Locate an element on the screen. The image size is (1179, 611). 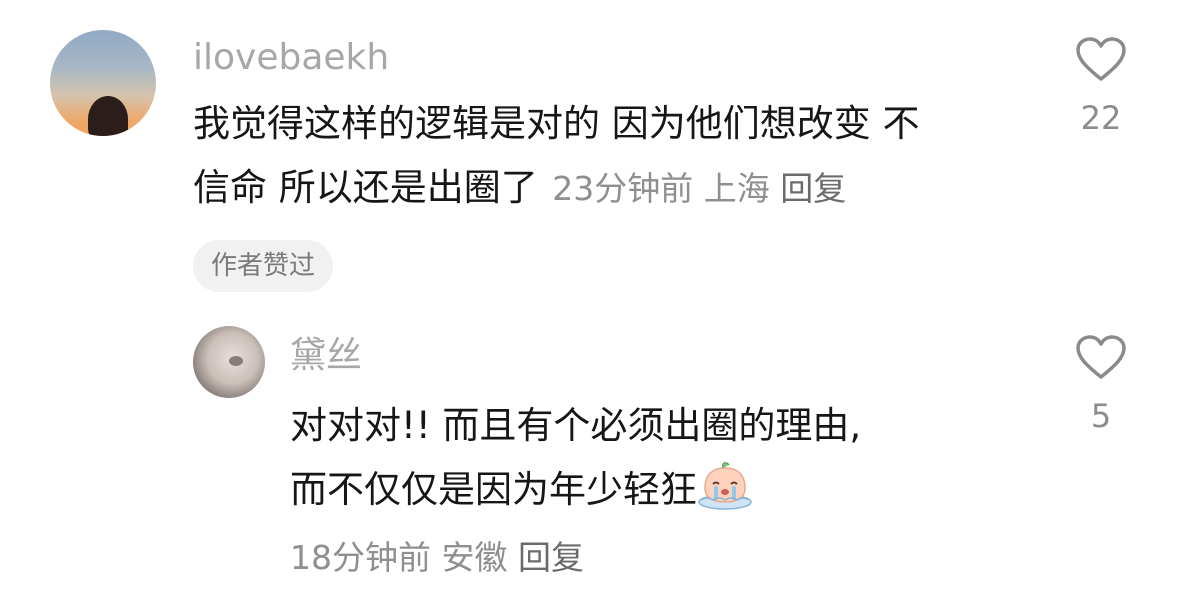
reply-username: 黛丝 is located at coordinates (326, 356).